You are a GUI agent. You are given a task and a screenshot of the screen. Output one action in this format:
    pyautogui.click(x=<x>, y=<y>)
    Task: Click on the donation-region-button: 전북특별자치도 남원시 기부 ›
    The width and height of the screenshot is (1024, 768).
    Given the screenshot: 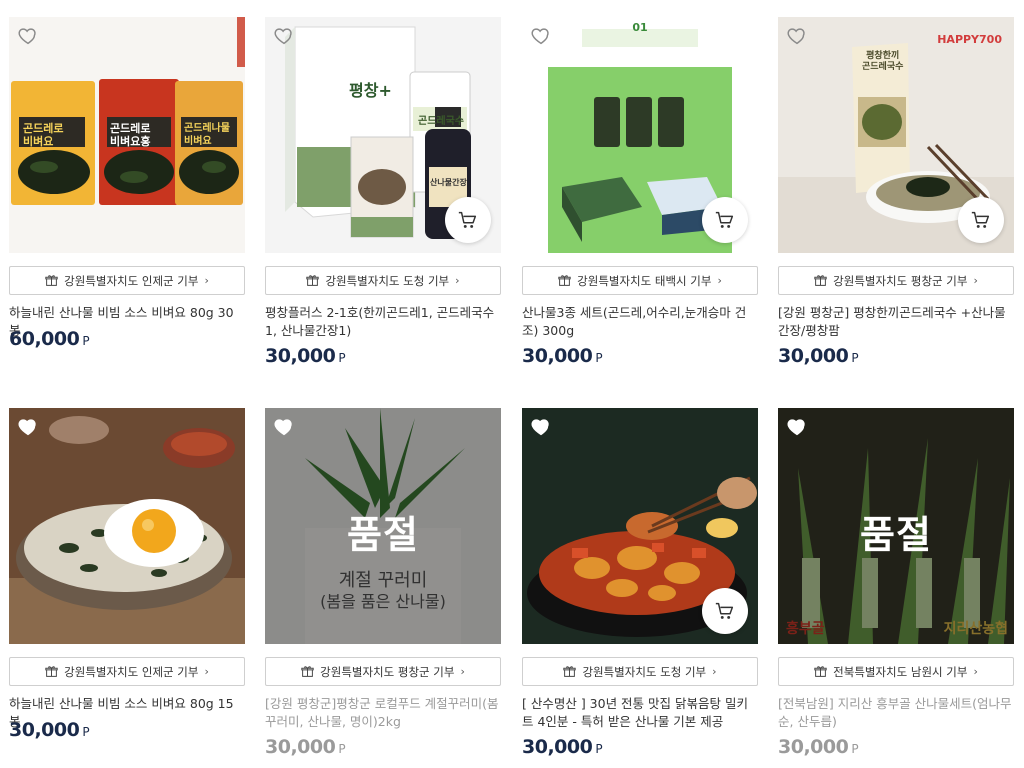 What is the action you would take?
    pyautogui.click(x=896, y=671)
    